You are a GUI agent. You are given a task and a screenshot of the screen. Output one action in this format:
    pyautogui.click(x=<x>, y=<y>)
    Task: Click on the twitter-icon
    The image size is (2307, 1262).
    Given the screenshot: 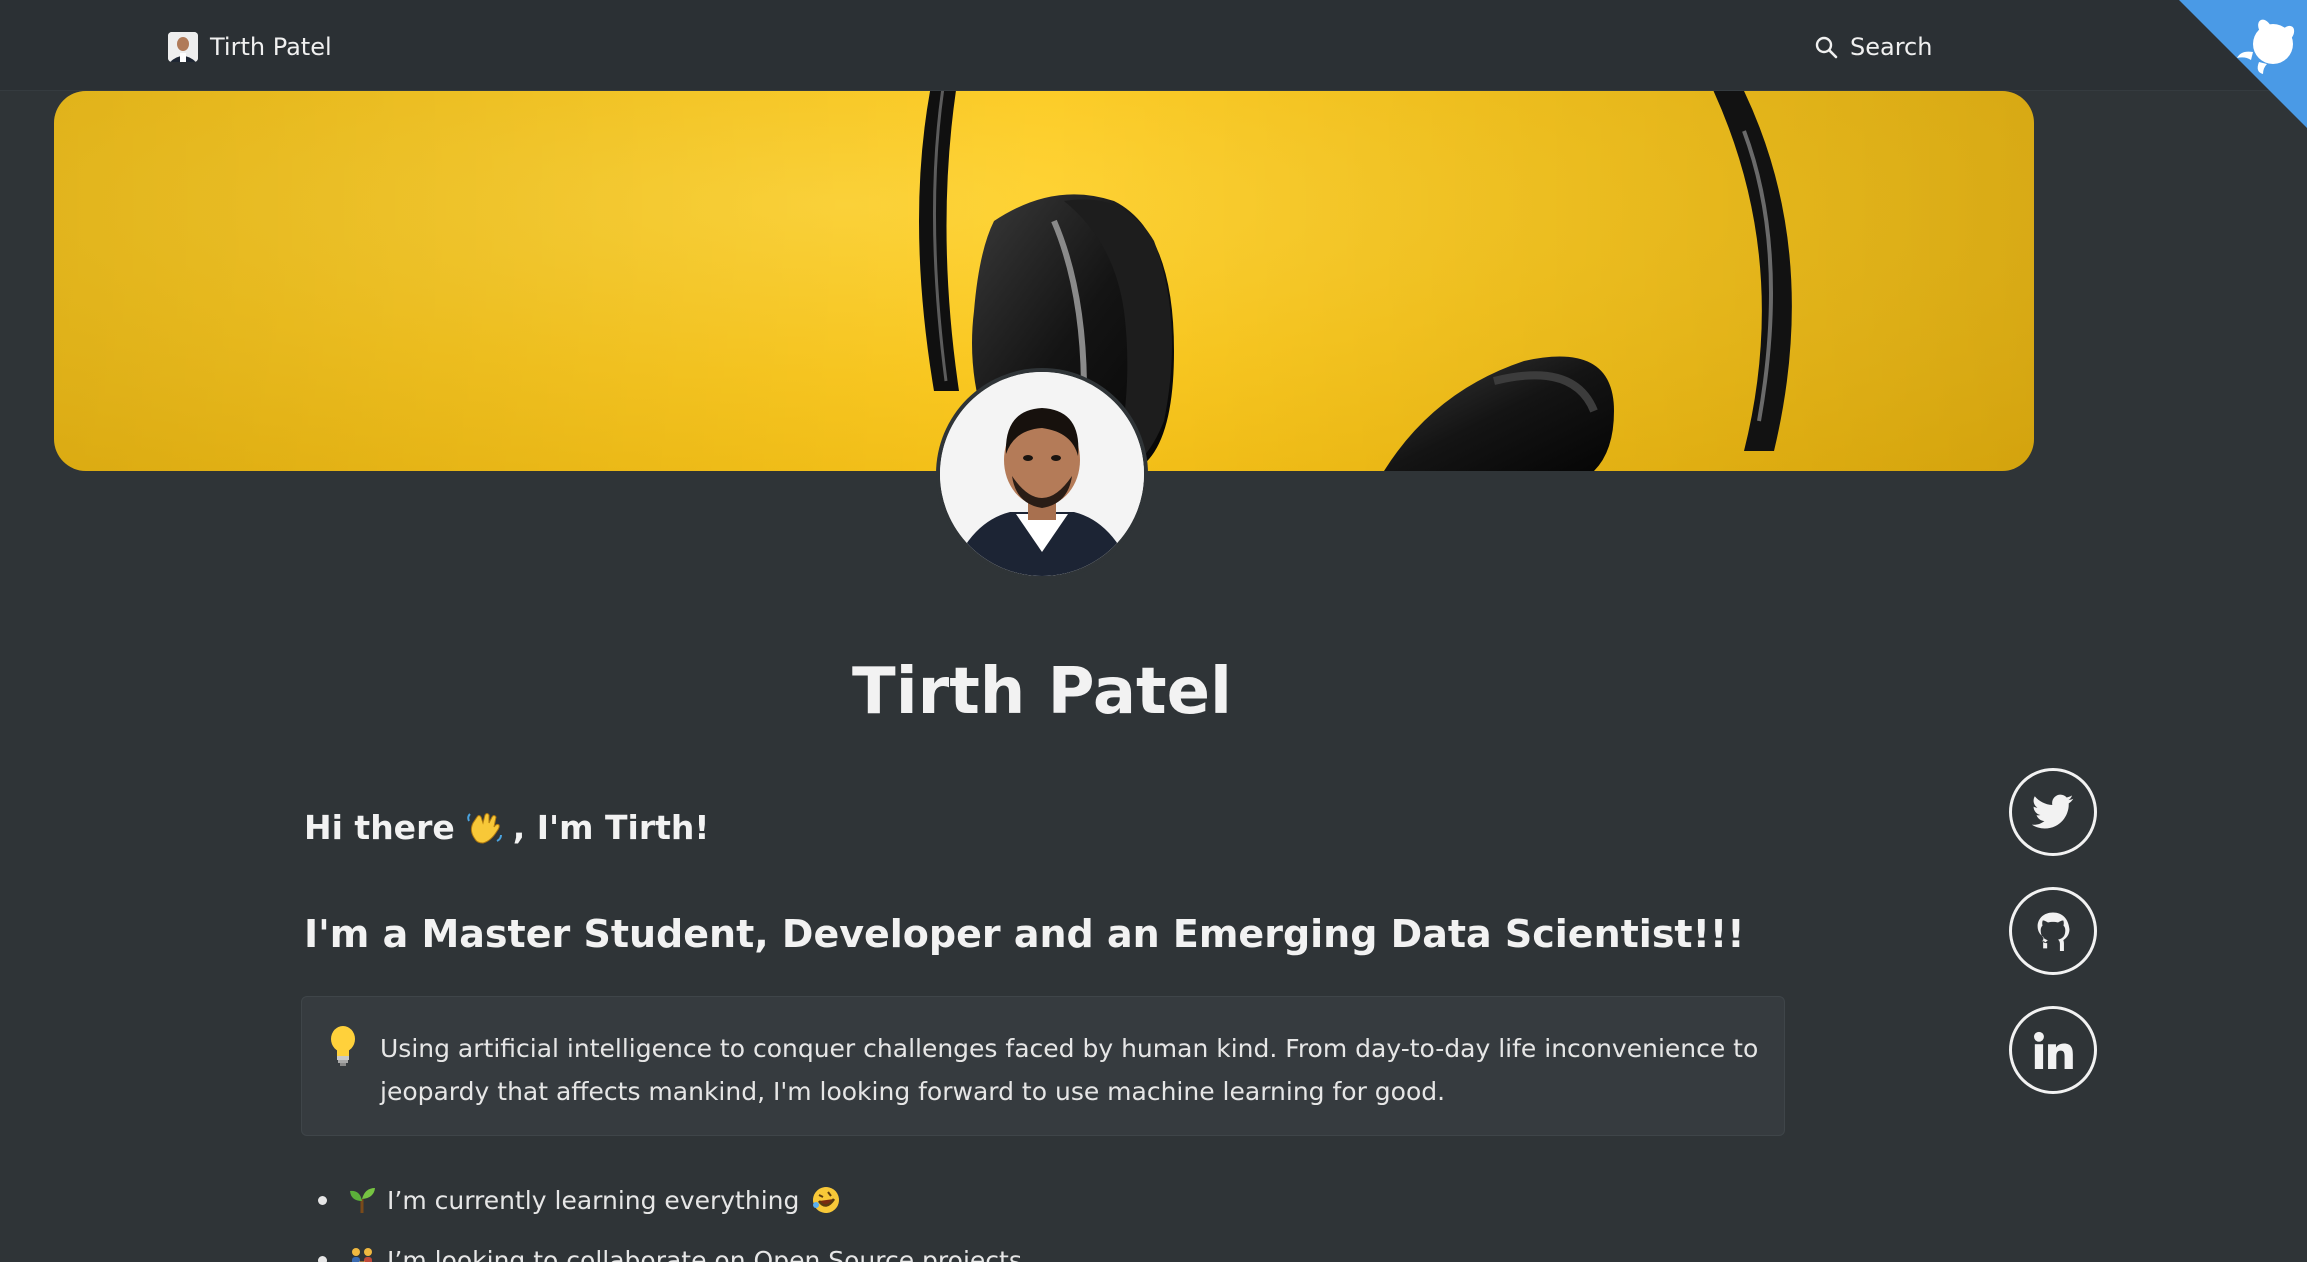 What is the action you would take?
    pyautogui.click(x=2053, y=811)
    